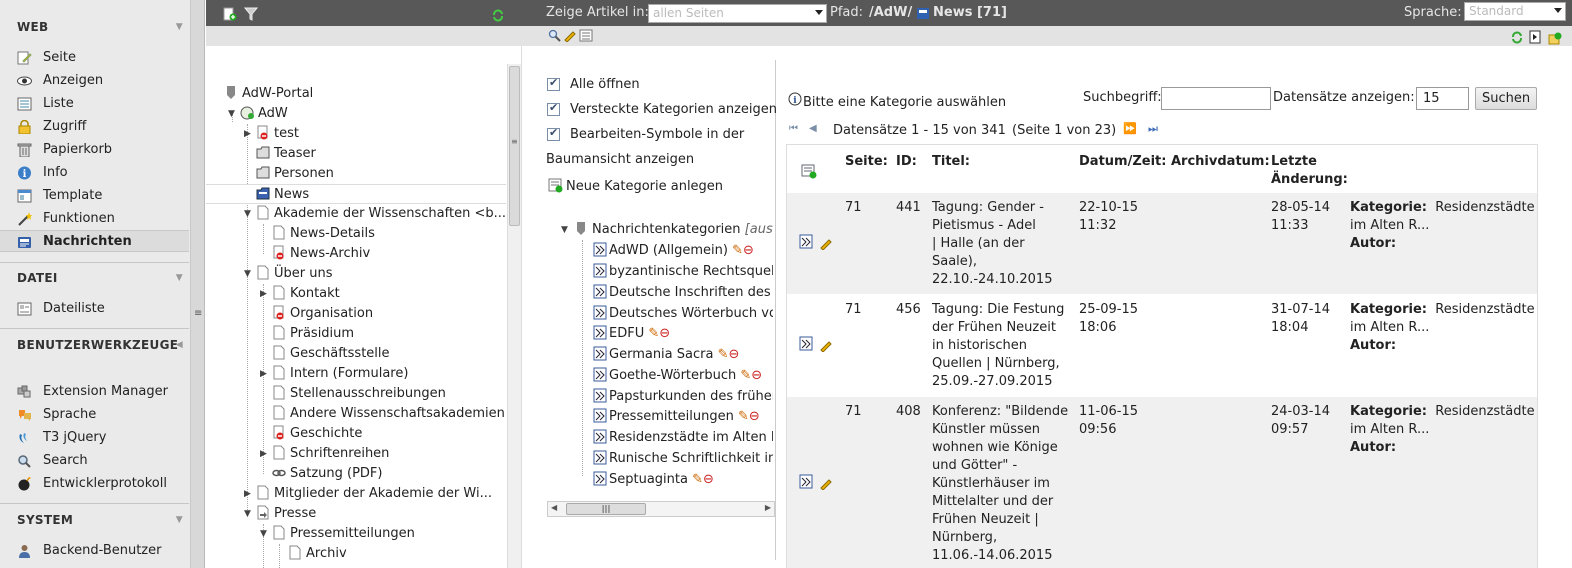 This screenshot has width=1572, height=568. What do you see at coordinates (683, 480) in the screenshot?
I see `category-item: Septuaginta ✎⊖` at bounding box center [683, 480].